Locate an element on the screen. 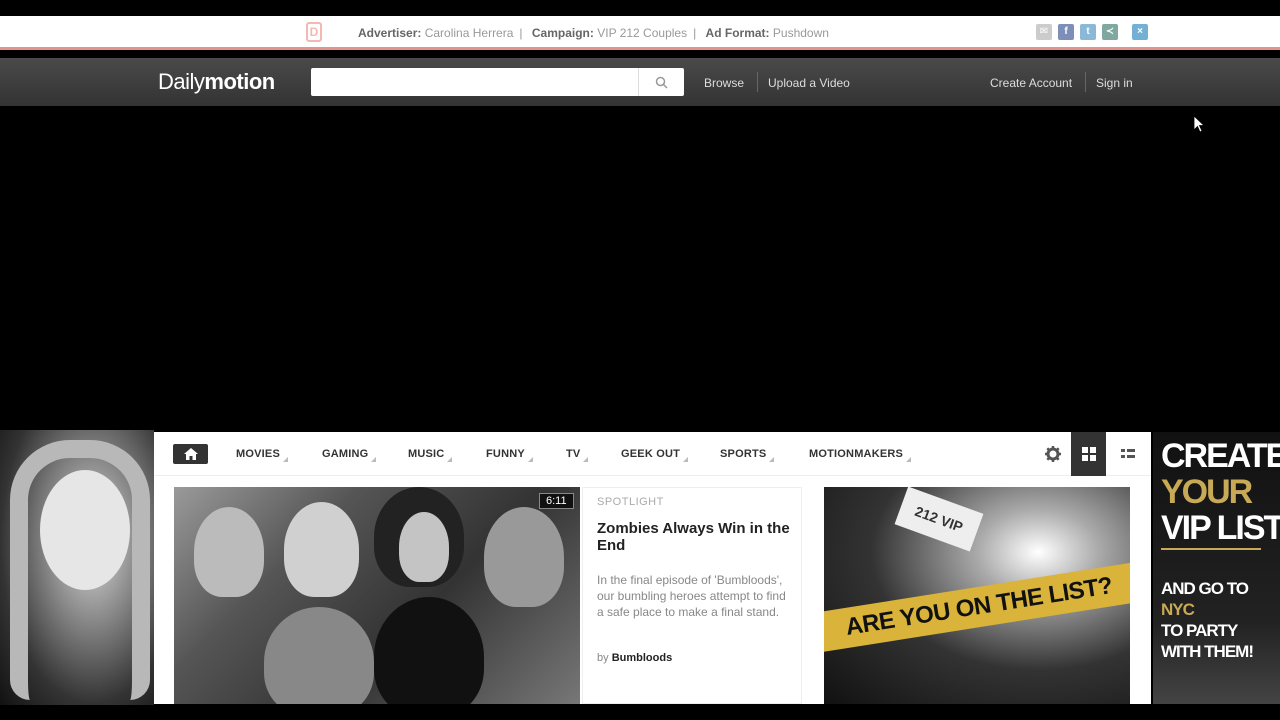 This screenshot has height=720, width=1280. upload-video-link: Upload a Video is located at coordinates (809, 83).